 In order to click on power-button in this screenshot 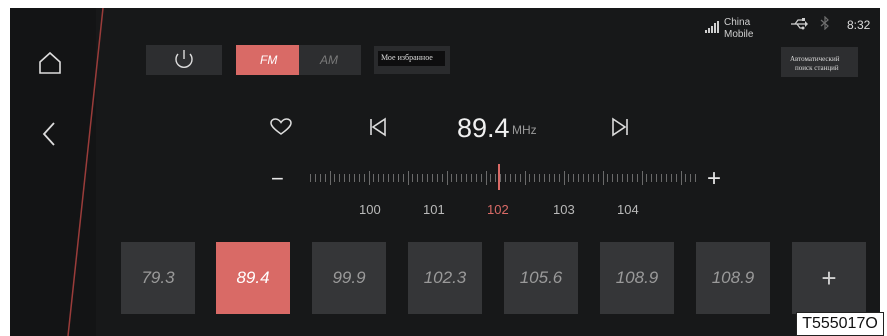, I will do `click(184, 60)`.